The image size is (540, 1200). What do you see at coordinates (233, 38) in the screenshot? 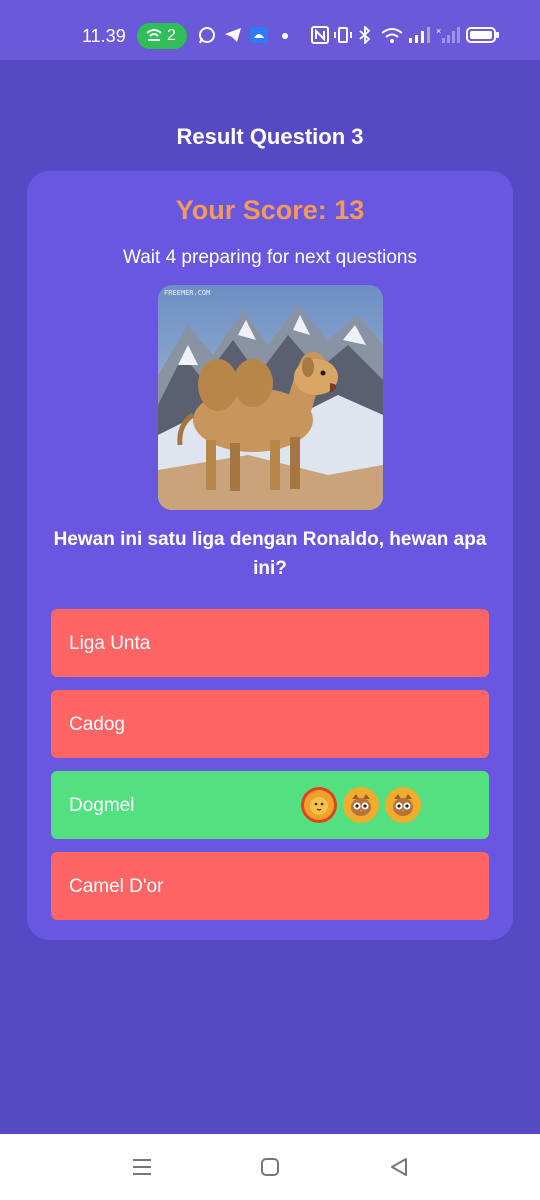
I see `telegram-icon` at bounding box center [233, 38].